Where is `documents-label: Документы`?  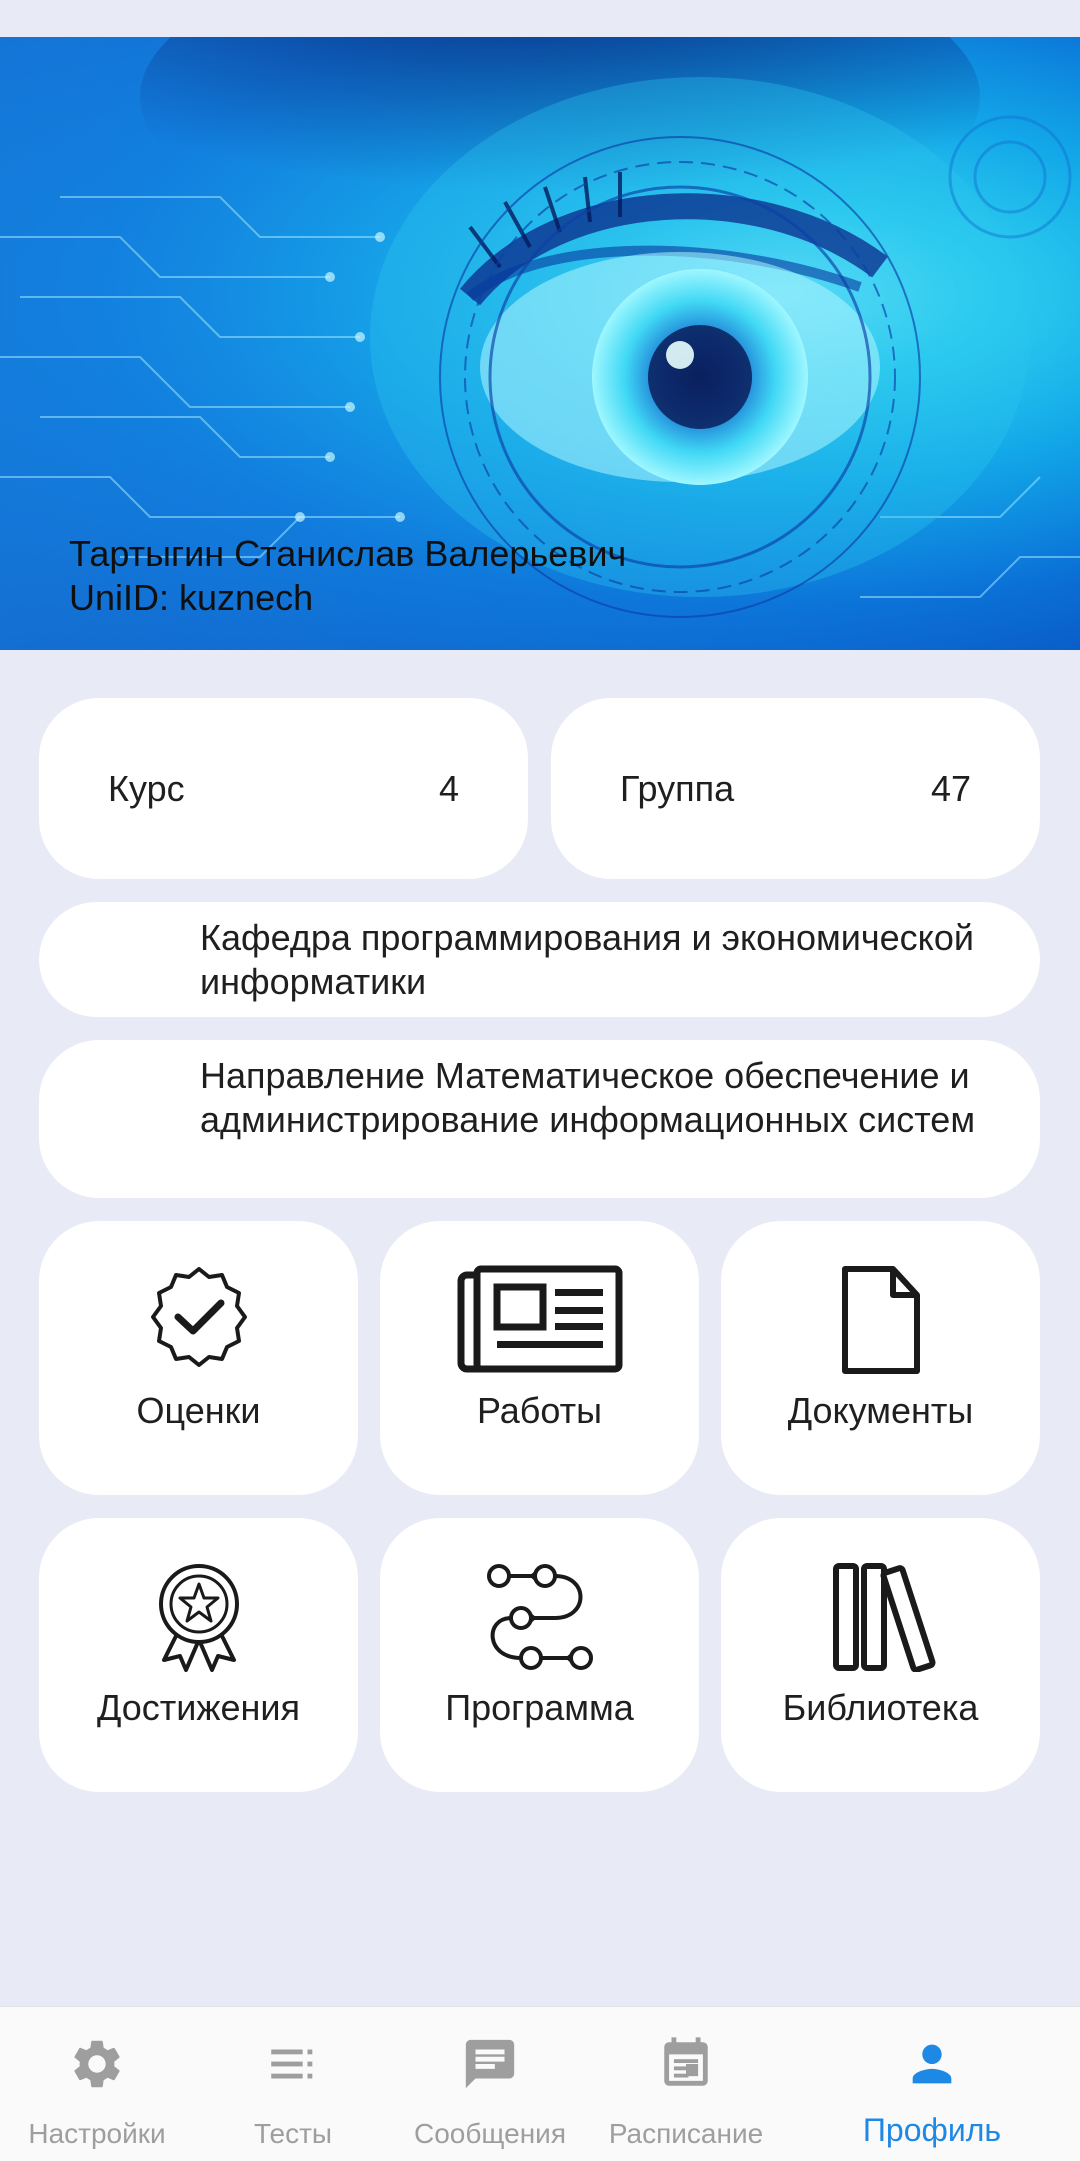
documents-label: Документы is located at coordinates (880, 1410).